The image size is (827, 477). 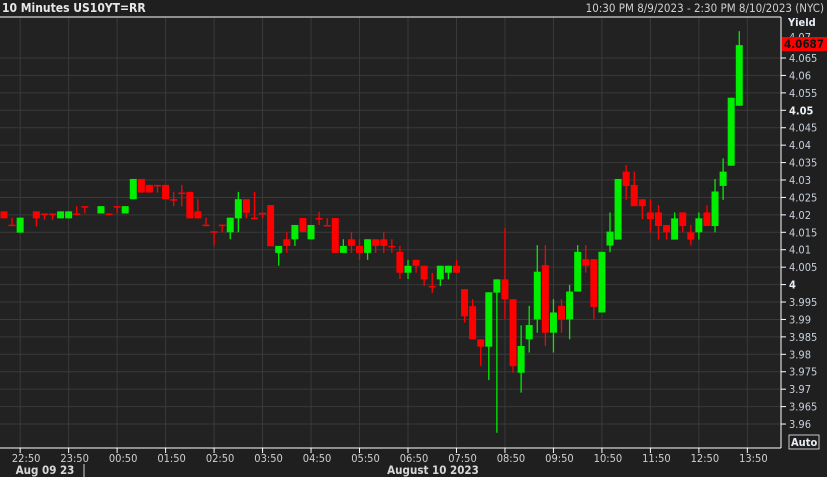 I want to click on date-label-aug10: August 10 2023, so click(x=433, y=470).